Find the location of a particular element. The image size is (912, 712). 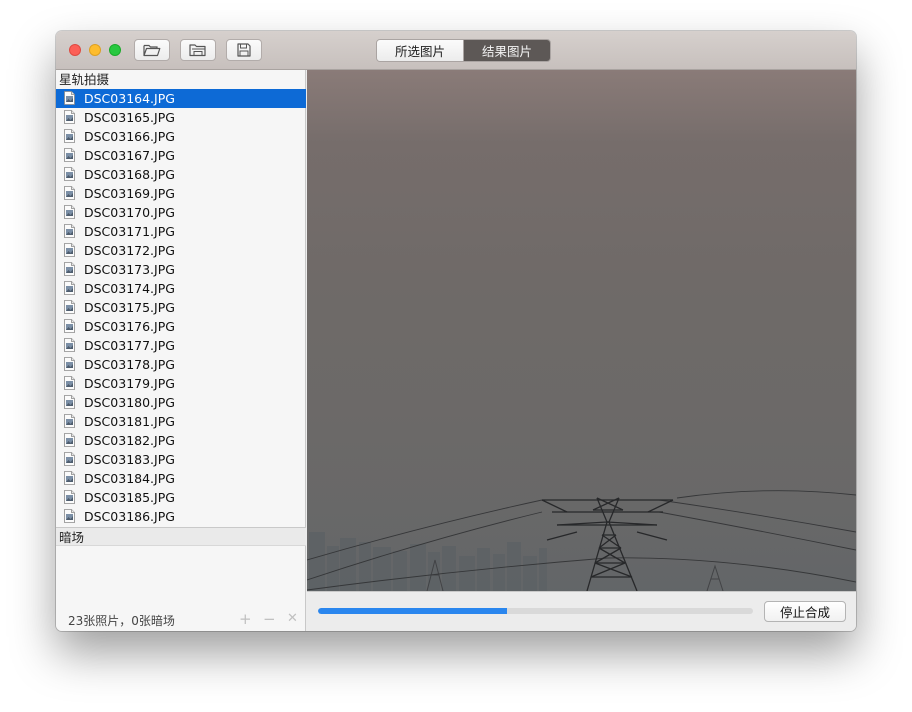

file-list-item: DSC03178.JPG is located at coordinates (181, 364).